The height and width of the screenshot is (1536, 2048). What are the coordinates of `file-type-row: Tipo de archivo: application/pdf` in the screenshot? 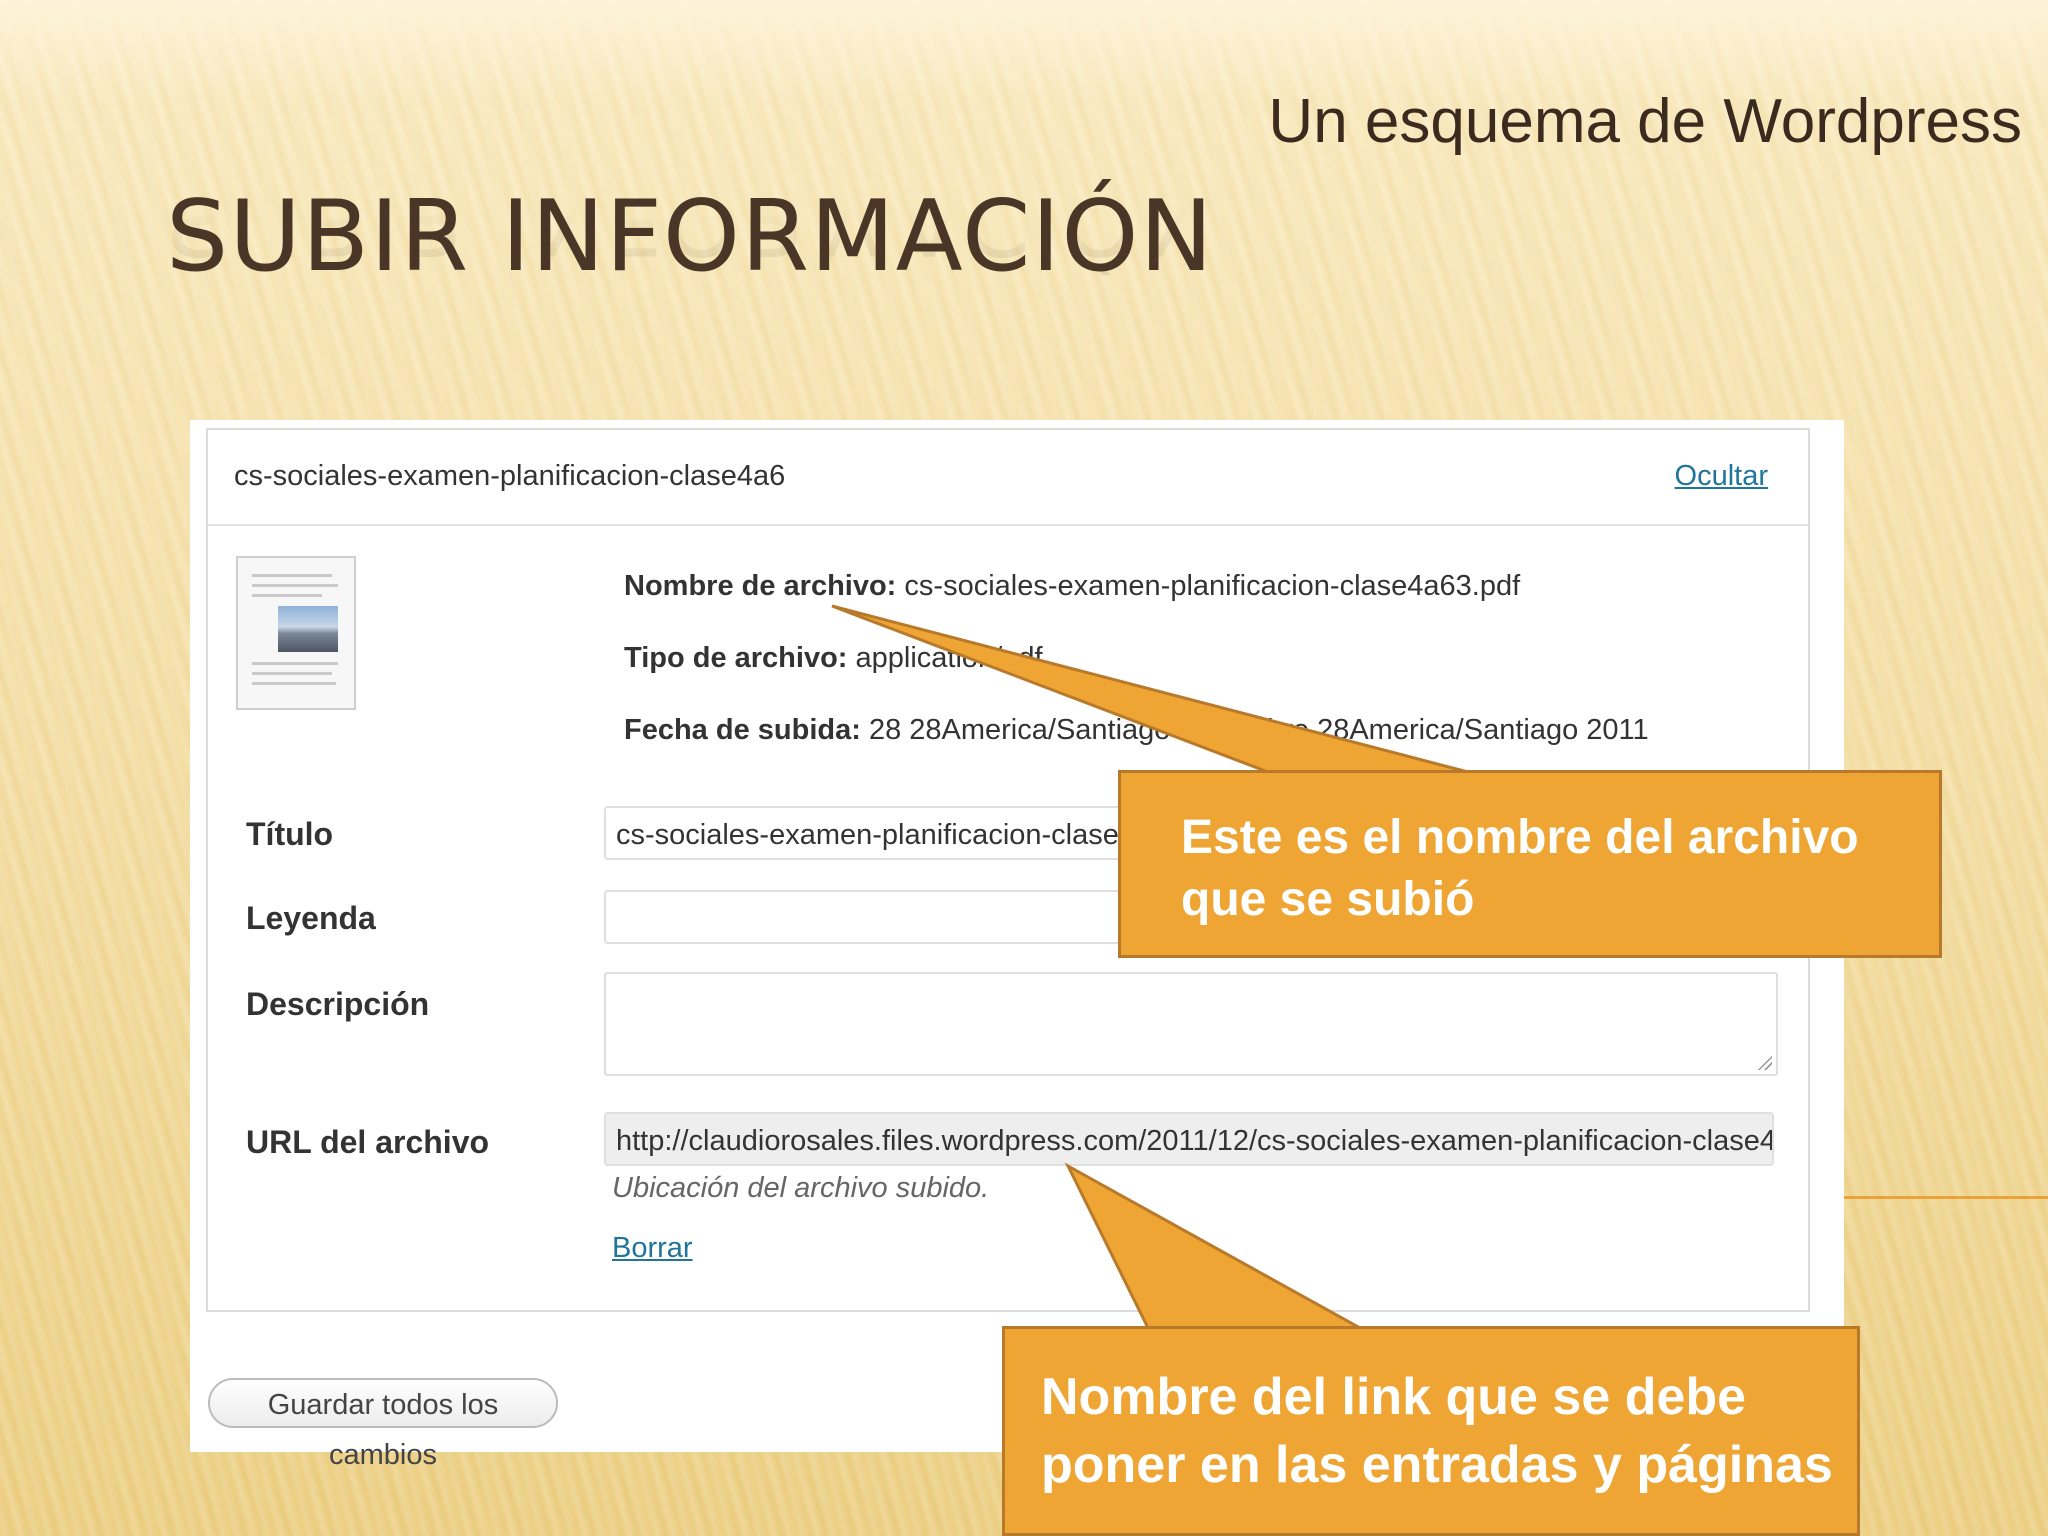 It's located at (833, 658).